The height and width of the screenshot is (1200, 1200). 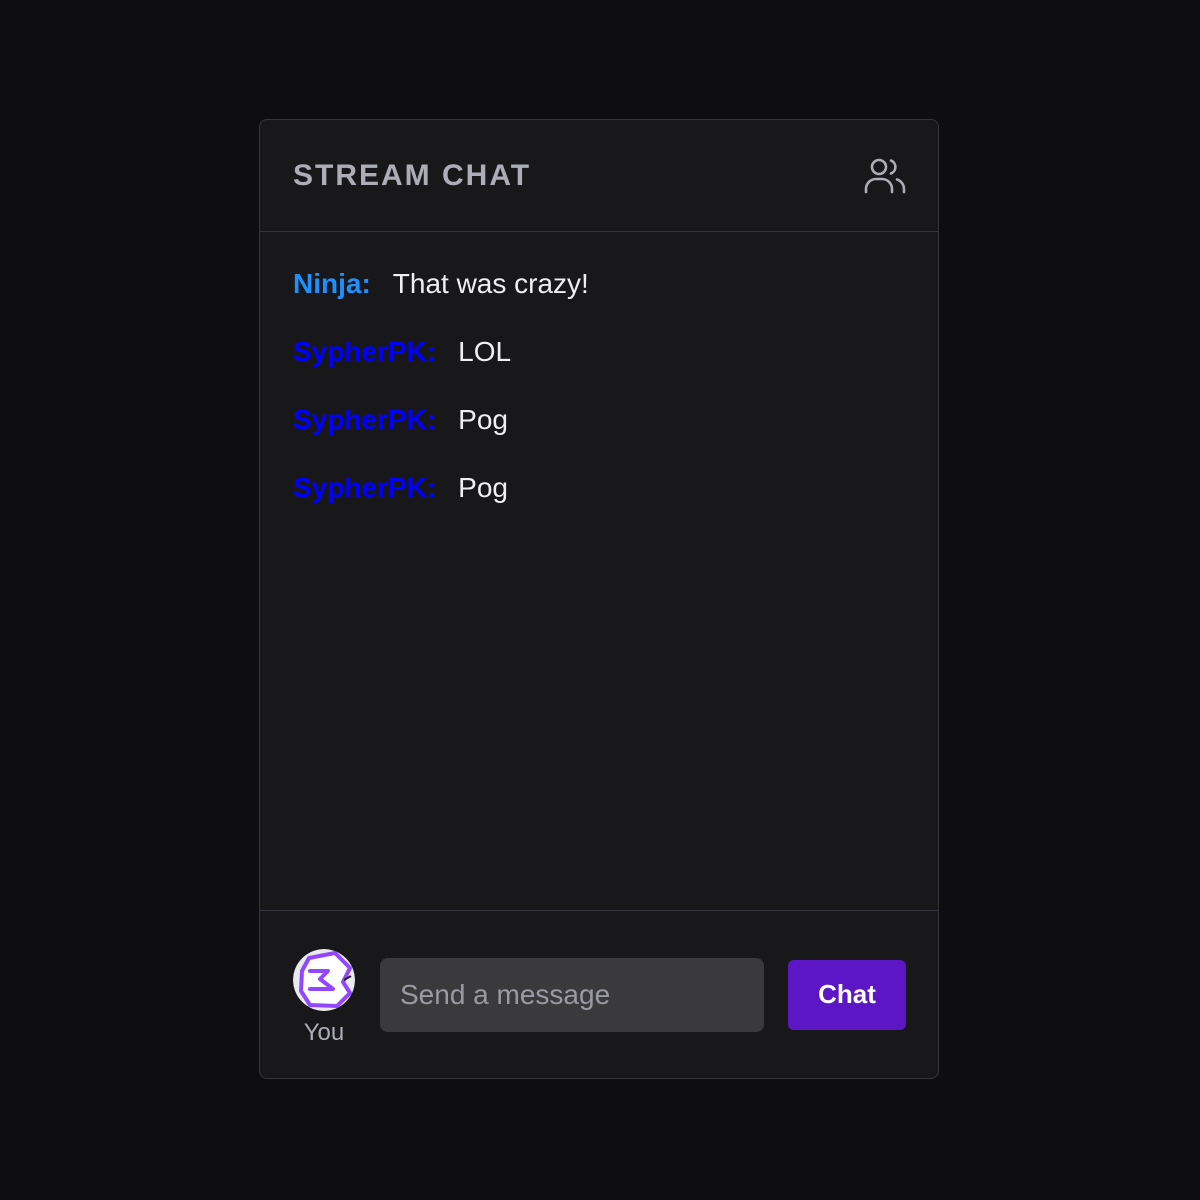 What do you see at coordinates (485, 351) in the screenshot?
I see `message-text: LOL` at bounding box center [485, 351].